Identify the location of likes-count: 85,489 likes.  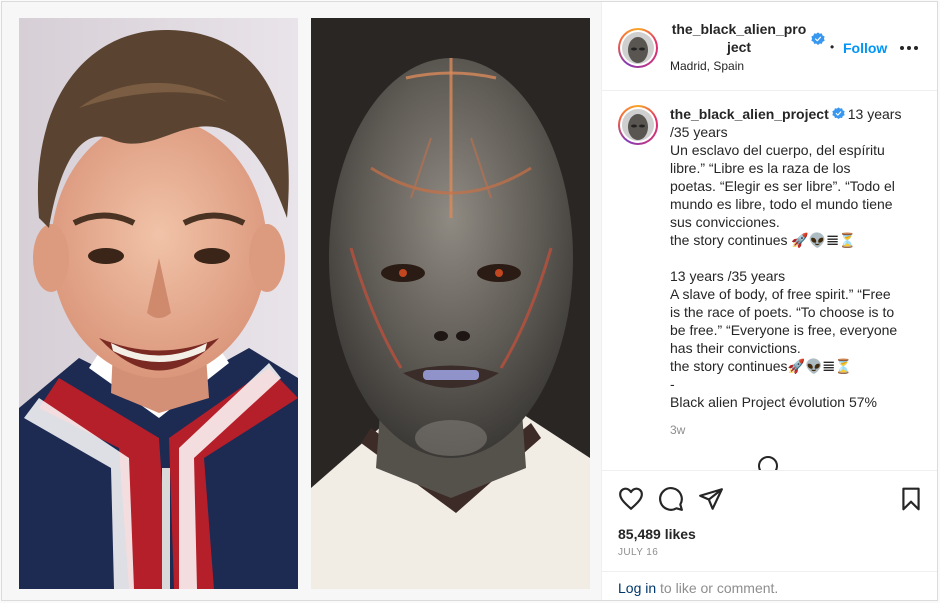
(657, 534).